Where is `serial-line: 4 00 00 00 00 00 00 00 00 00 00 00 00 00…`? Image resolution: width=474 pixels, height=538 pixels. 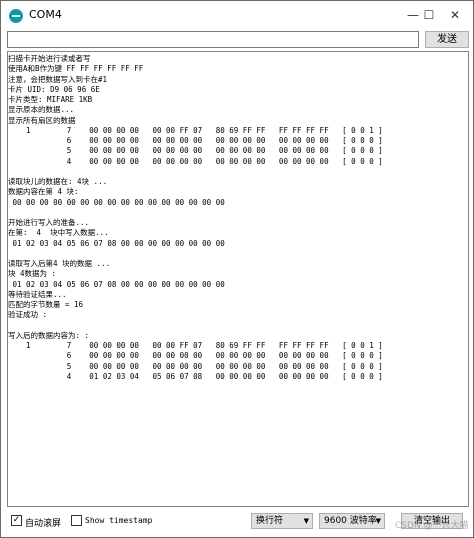 serial-line: 4 00 00 00 00 00 00 00 00 00 00 00 00 00… is located at coordinates (195, 161).